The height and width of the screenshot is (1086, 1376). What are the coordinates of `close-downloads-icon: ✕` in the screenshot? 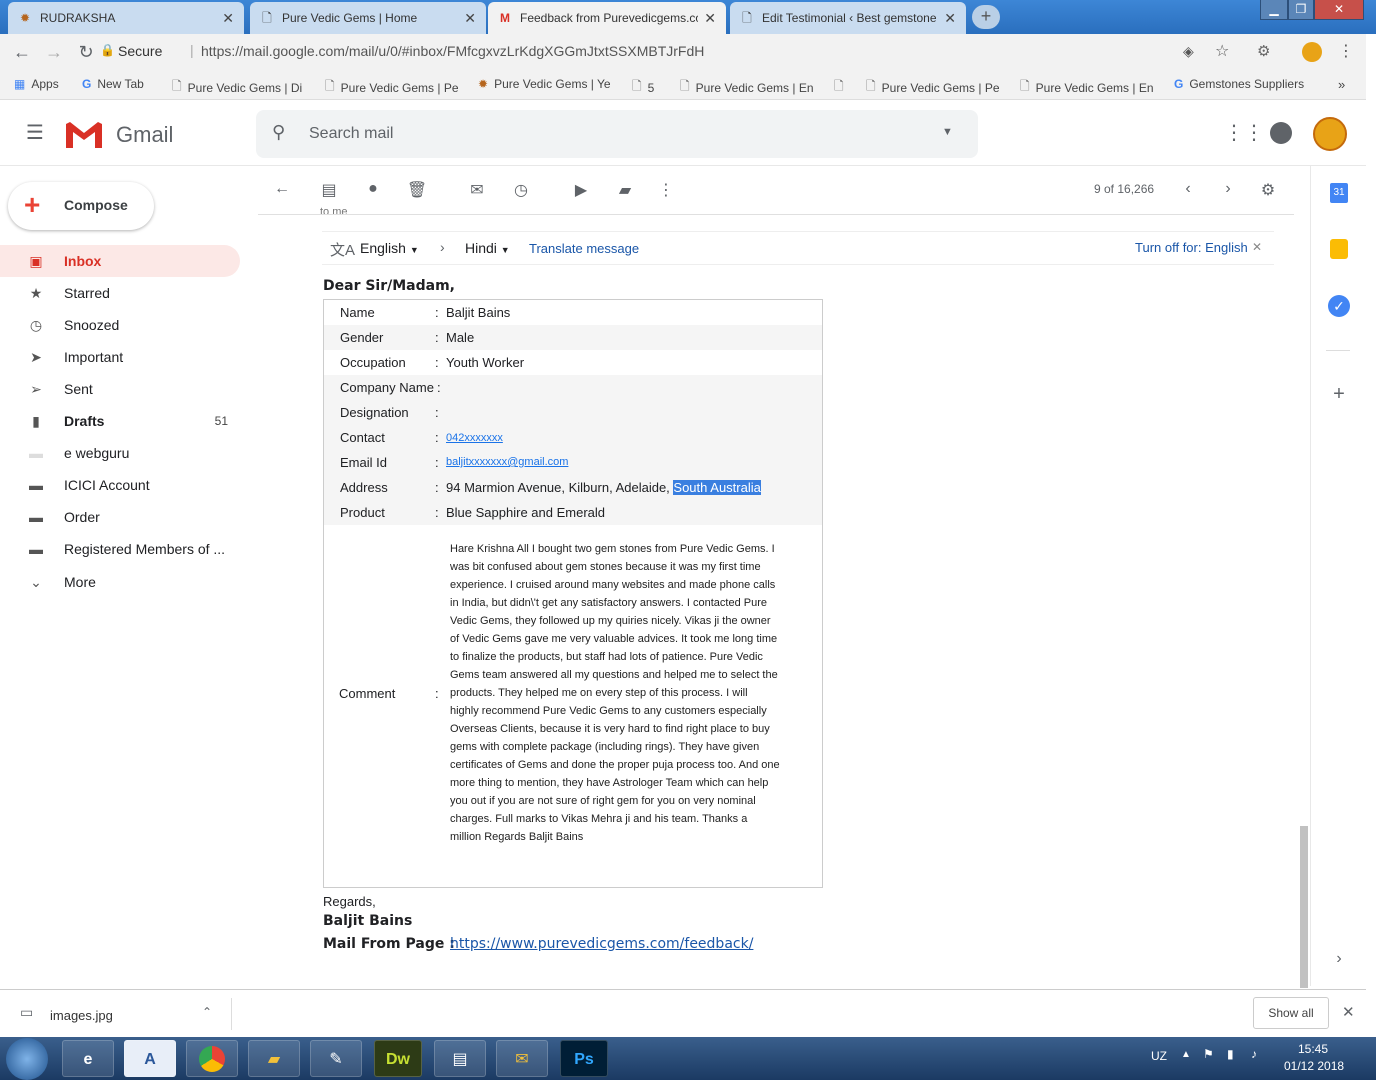 It's located at (1348, 1012).